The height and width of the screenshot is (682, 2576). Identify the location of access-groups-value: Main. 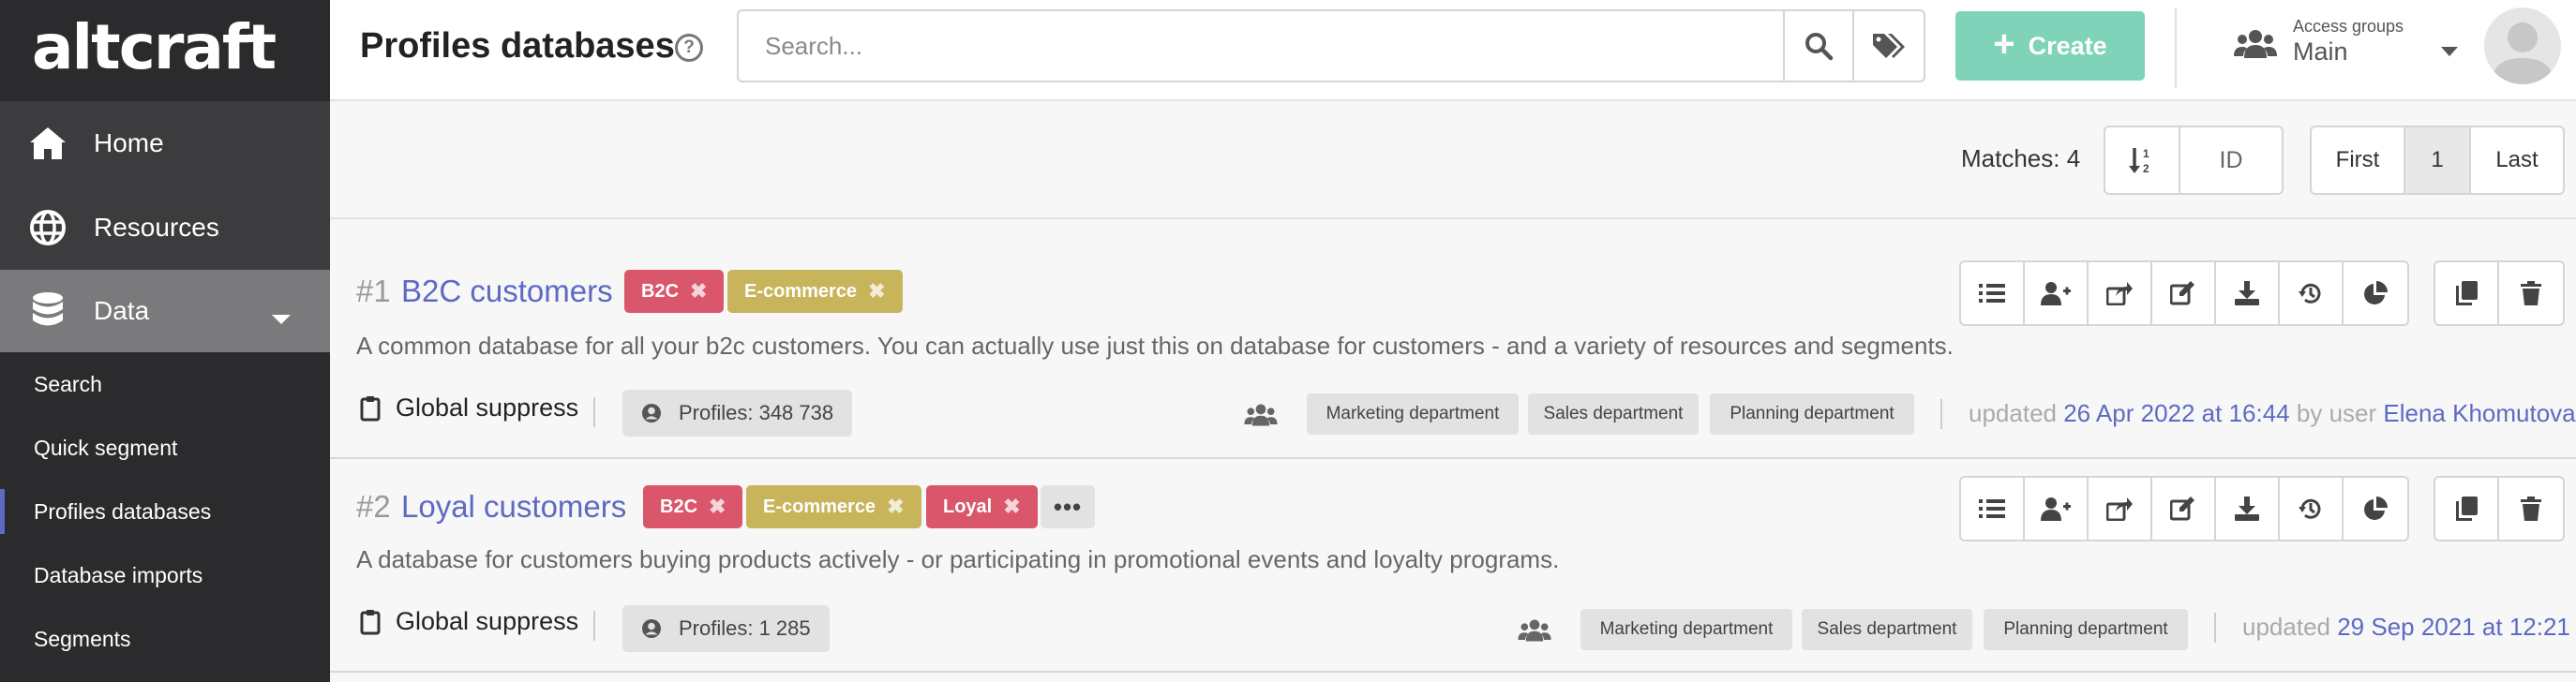
(2320, 51).